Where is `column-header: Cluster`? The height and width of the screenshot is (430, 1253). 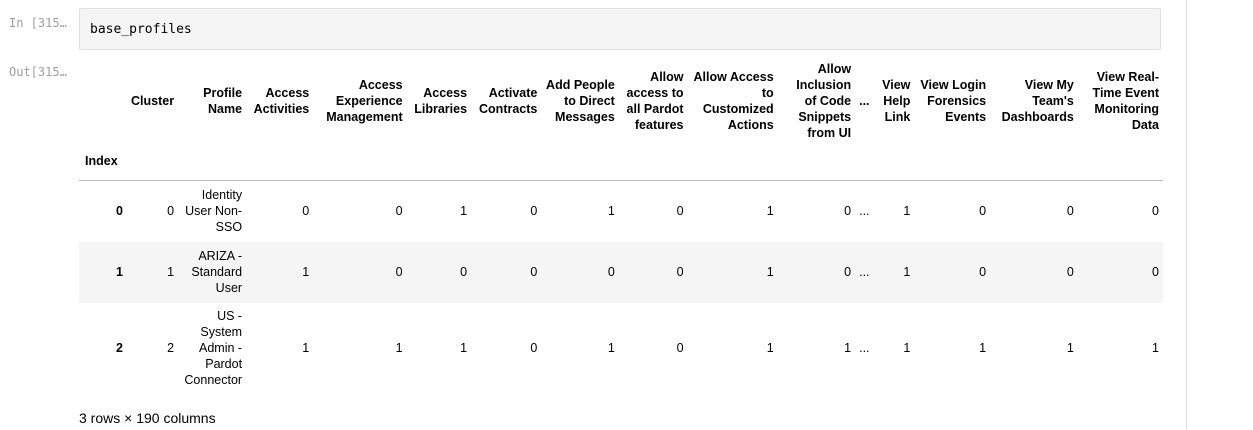
column-header: Cluster is located at coordinates (153, 101).